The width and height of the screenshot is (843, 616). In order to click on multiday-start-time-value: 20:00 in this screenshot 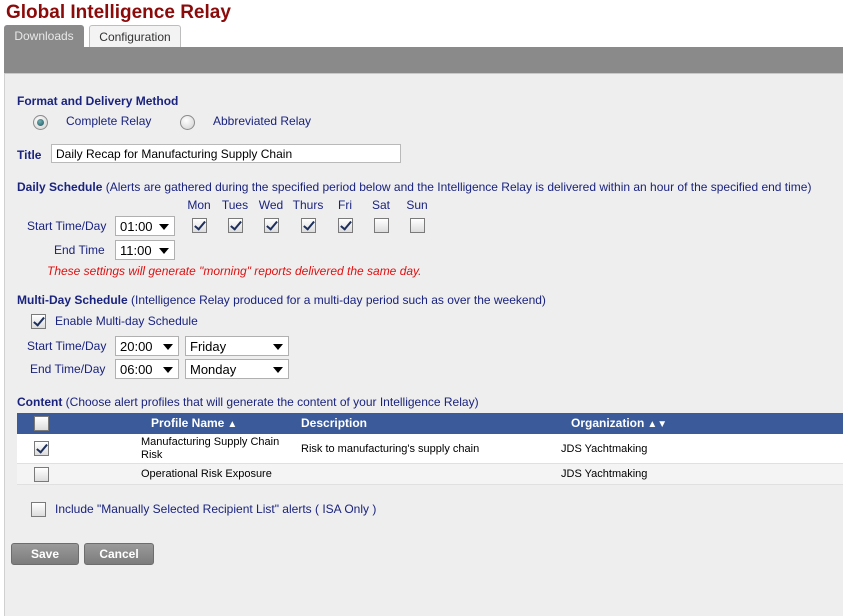, I will do `click(136, 346)`.